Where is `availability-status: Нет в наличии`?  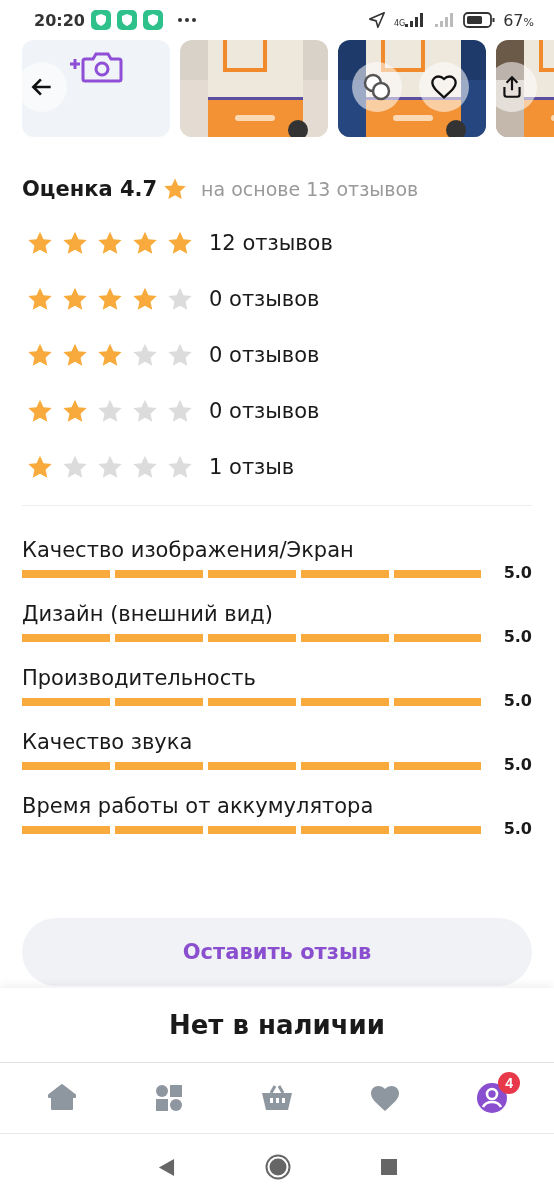 availability-status: Нет в наличии is located at coordinates (277, 1025).